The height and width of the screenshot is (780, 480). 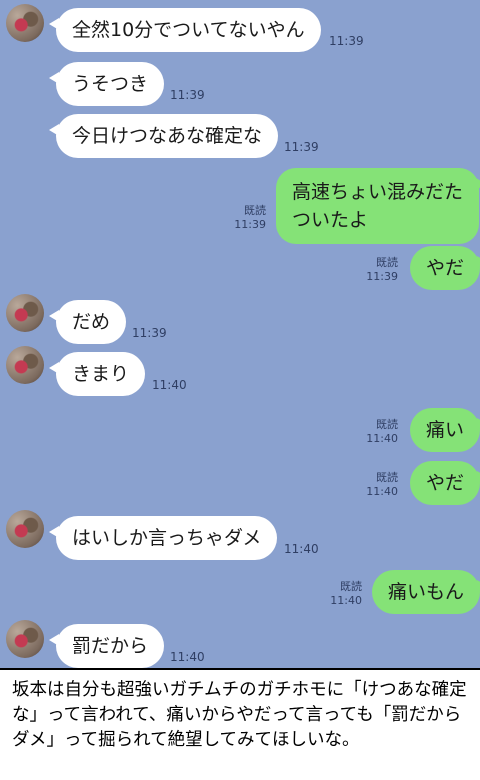 I want to click on message-bubble-outgoing: 高速ちょい混みだた ついたよ, so click(x=378, y=206).